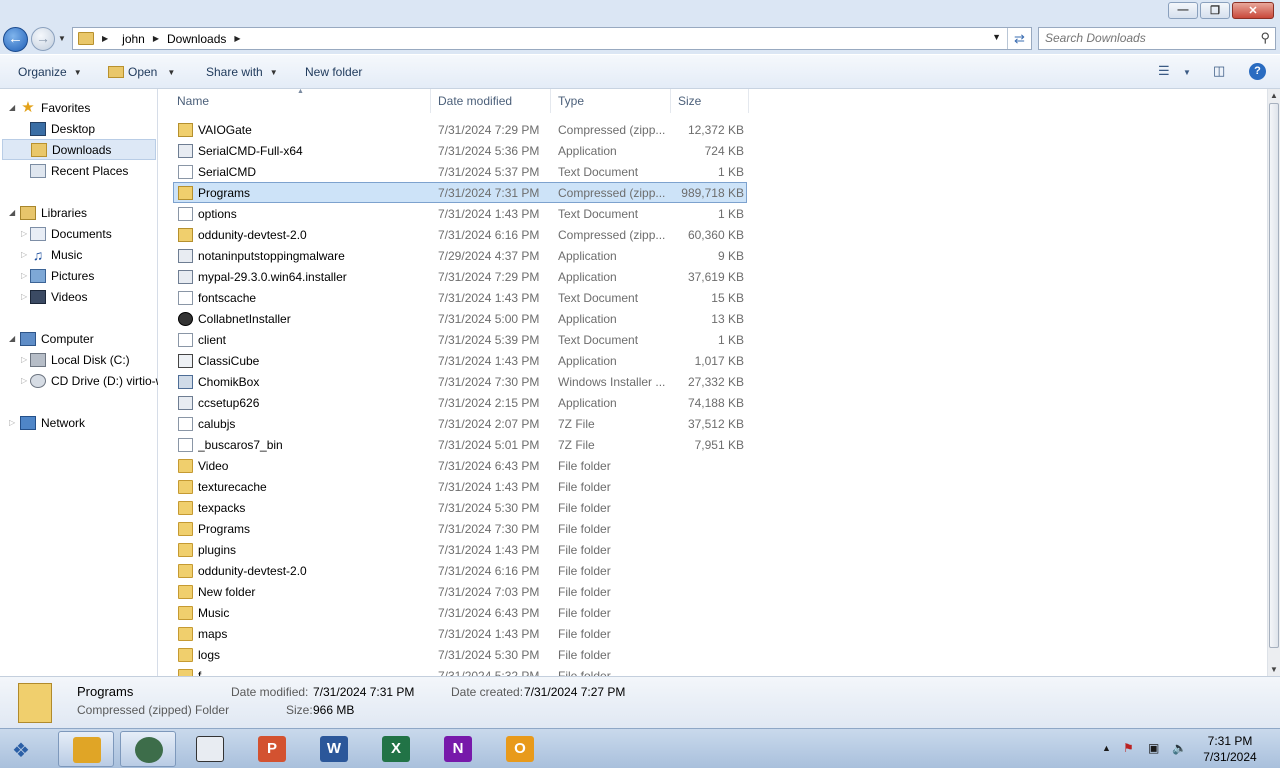 The width and height of the screenshot is (1280, 768). What do you see at coordinates (1145, 38) in the screenshot?
I see `search-input` at bounding box center [1145, 38].